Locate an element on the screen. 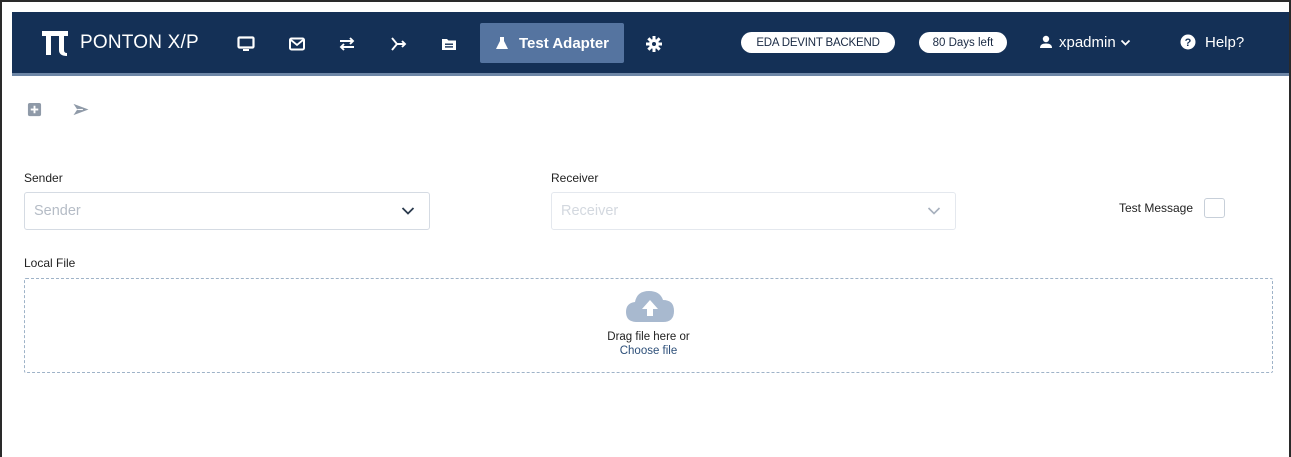 Image resolution: width=1291 pixels, height=457 pixels. receiver-label: Receiver is located at coordinates (575, 178).